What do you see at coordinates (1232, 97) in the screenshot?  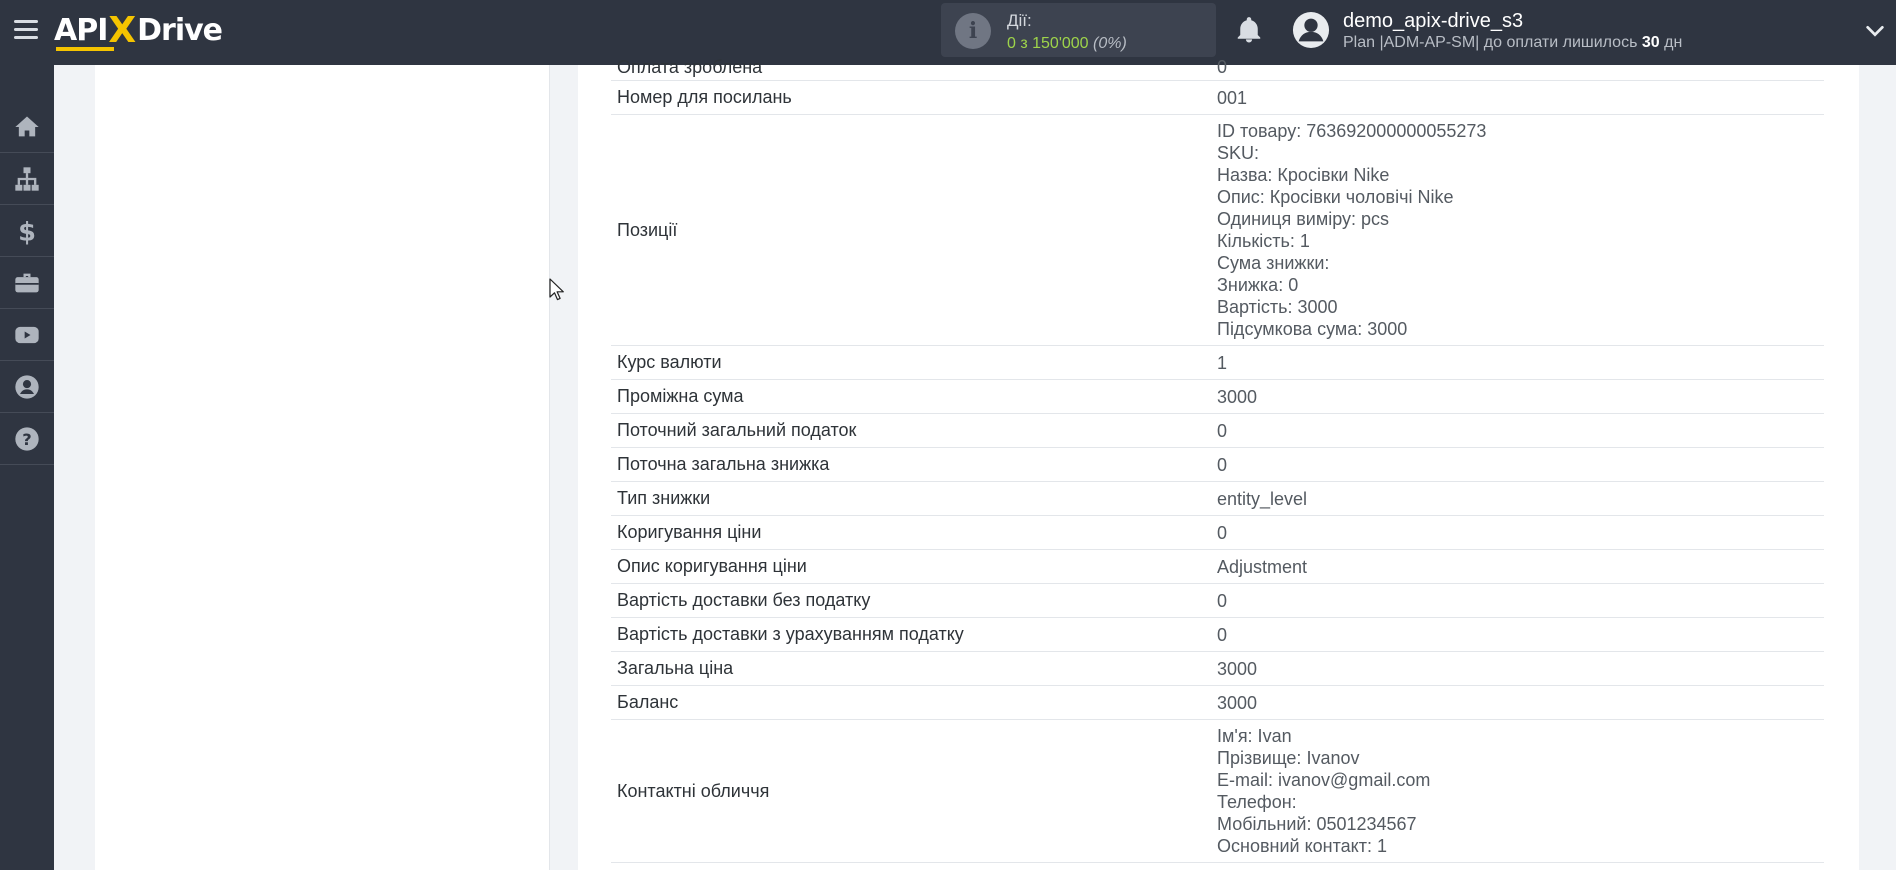 I see `row-value-line: 001` at bounding box center [1232, 97].